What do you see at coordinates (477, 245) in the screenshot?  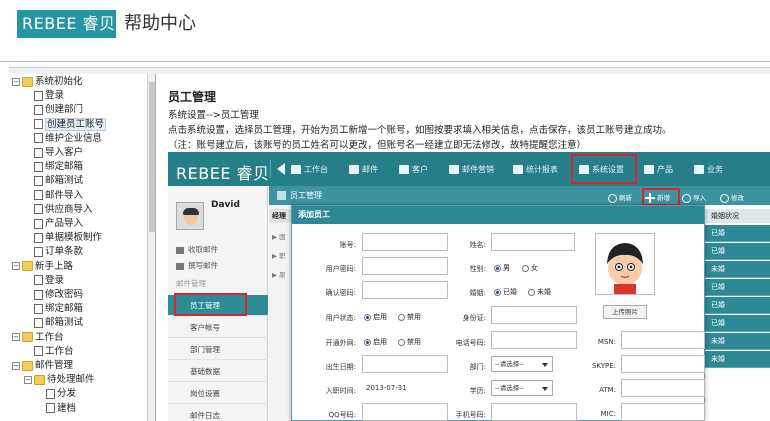 I see `name-label: 姓名:` at bounding box center [477, 245].